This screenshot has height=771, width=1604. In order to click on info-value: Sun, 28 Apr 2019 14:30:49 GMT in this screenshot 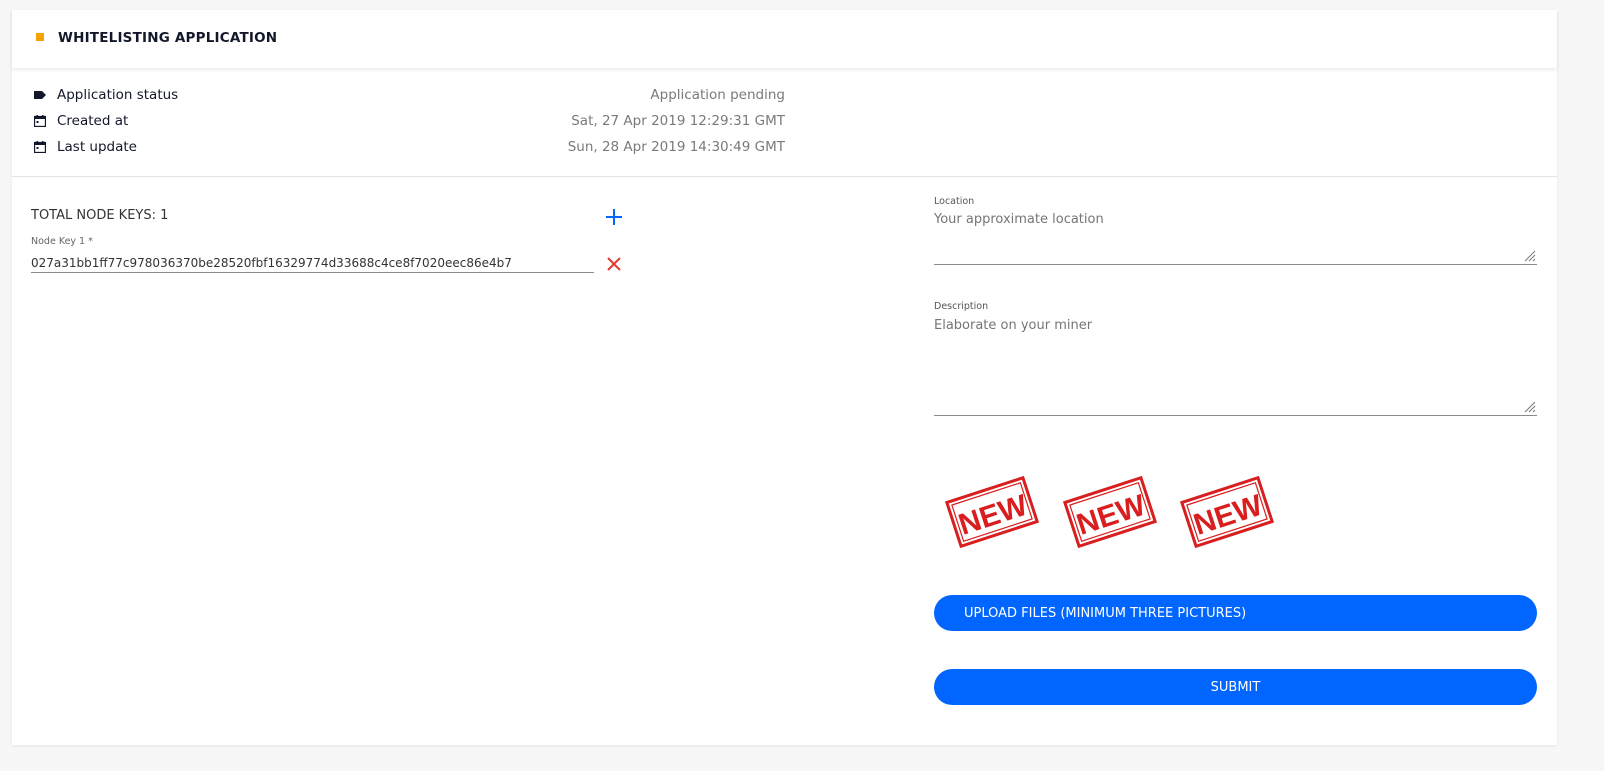, I will do `click(676, 147)`.